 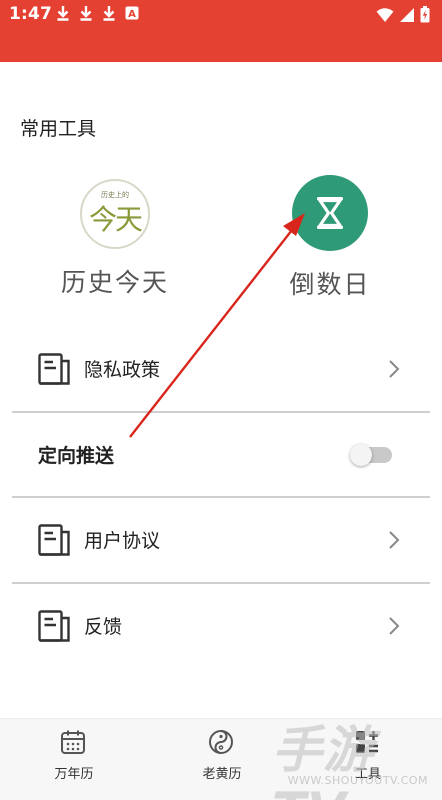 What do you see at coordinates (76, 456) in the screenshot?
I see `targeted-push-label: 定向推送` at bounding box center [76, 456].